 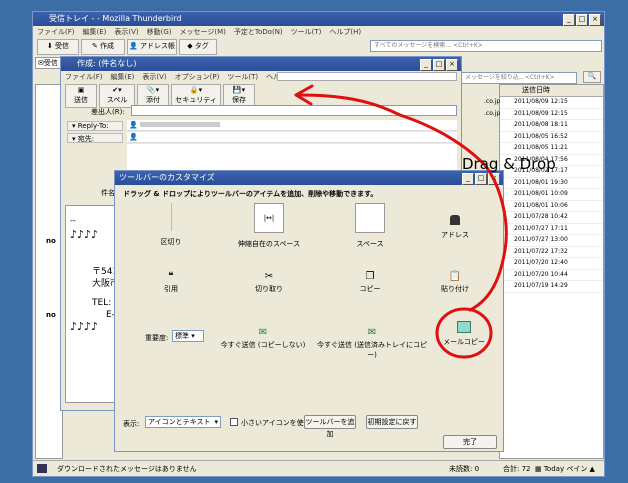 What do you see at coordinates (439, 65) in the screenshot?
I see `compose-maximize-button: □` at bounding box center [439, 65].